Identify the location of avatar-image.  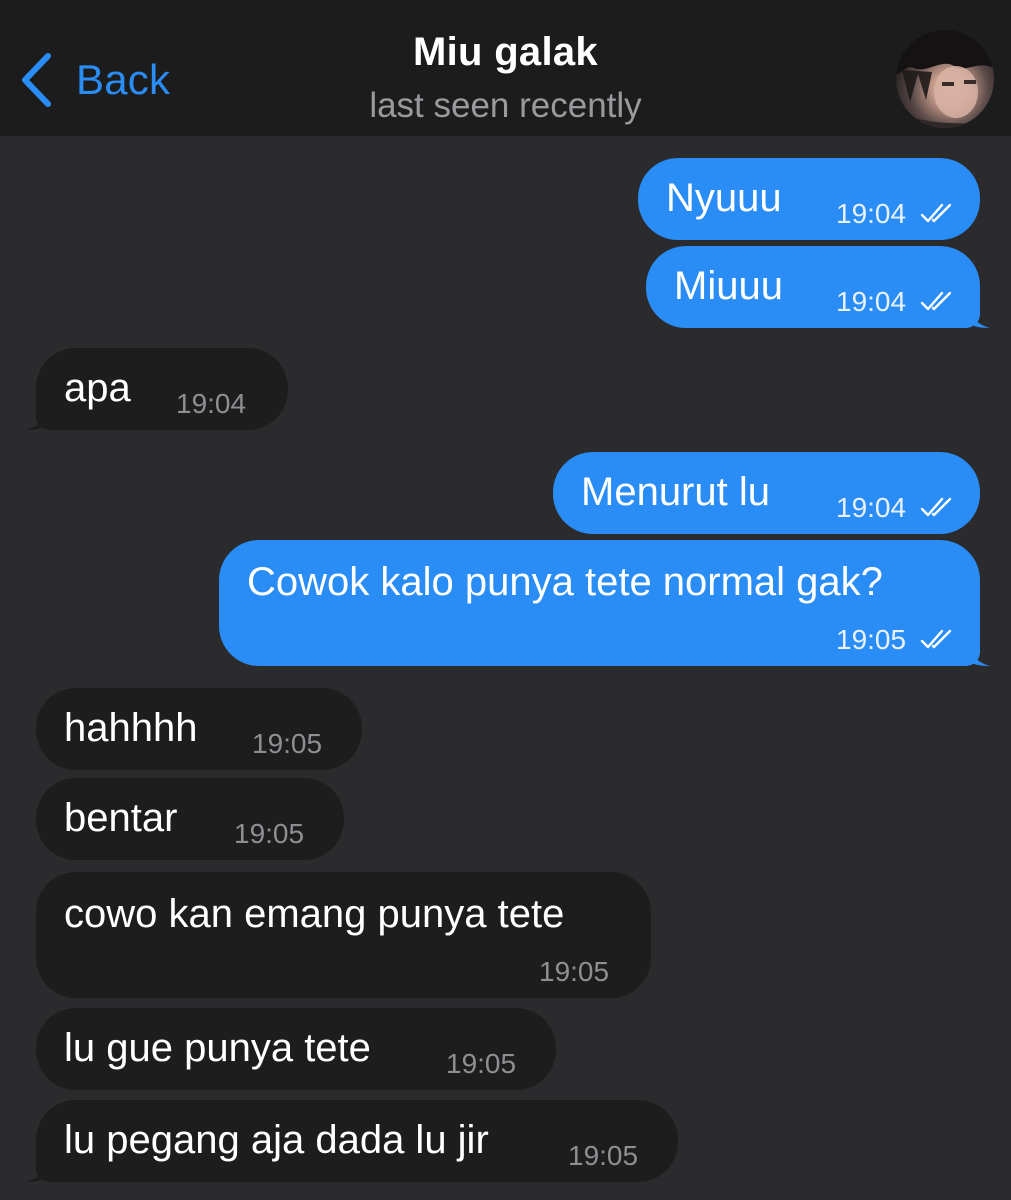
(945, 79).